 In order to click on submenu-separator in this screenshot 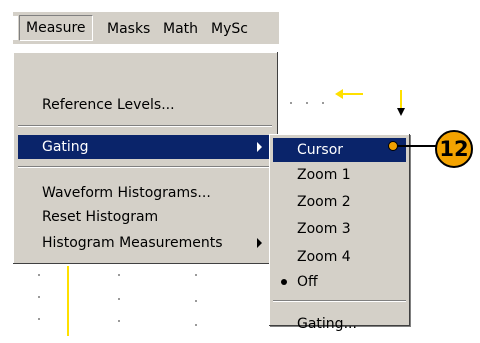, I will do `click(339, 301)`.